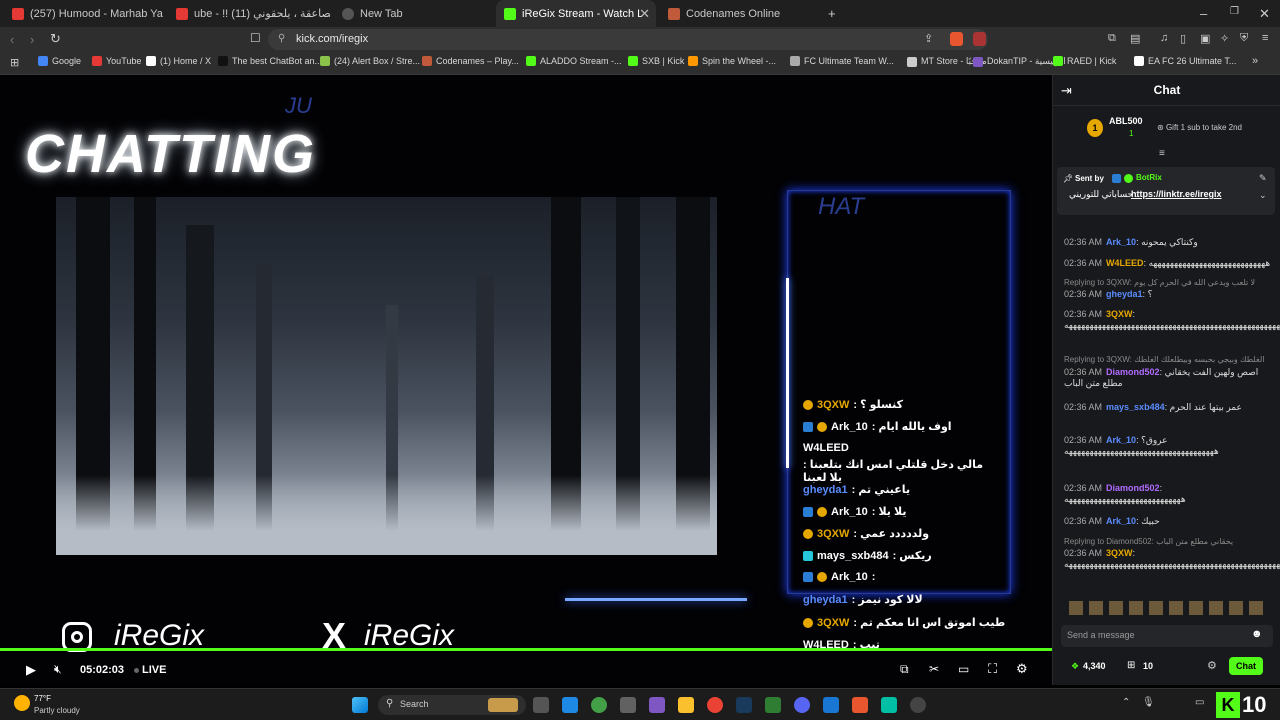 The height and width of the screenshot is (720, 1280). Describe the element at coordinates (1135, 38) in the screenshot. I see `reader-icon: ▤` at that location.